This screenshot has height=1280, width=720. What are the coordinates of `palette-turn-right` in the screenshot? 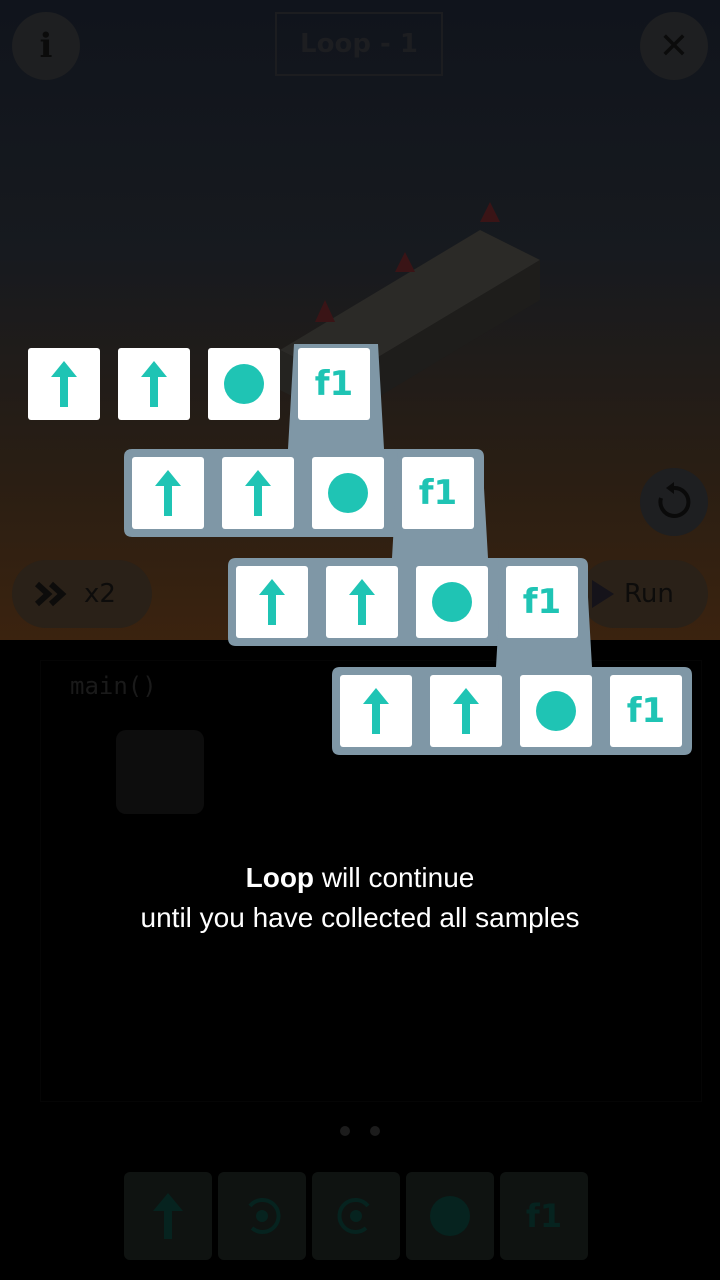 It's located at (356, 1216).